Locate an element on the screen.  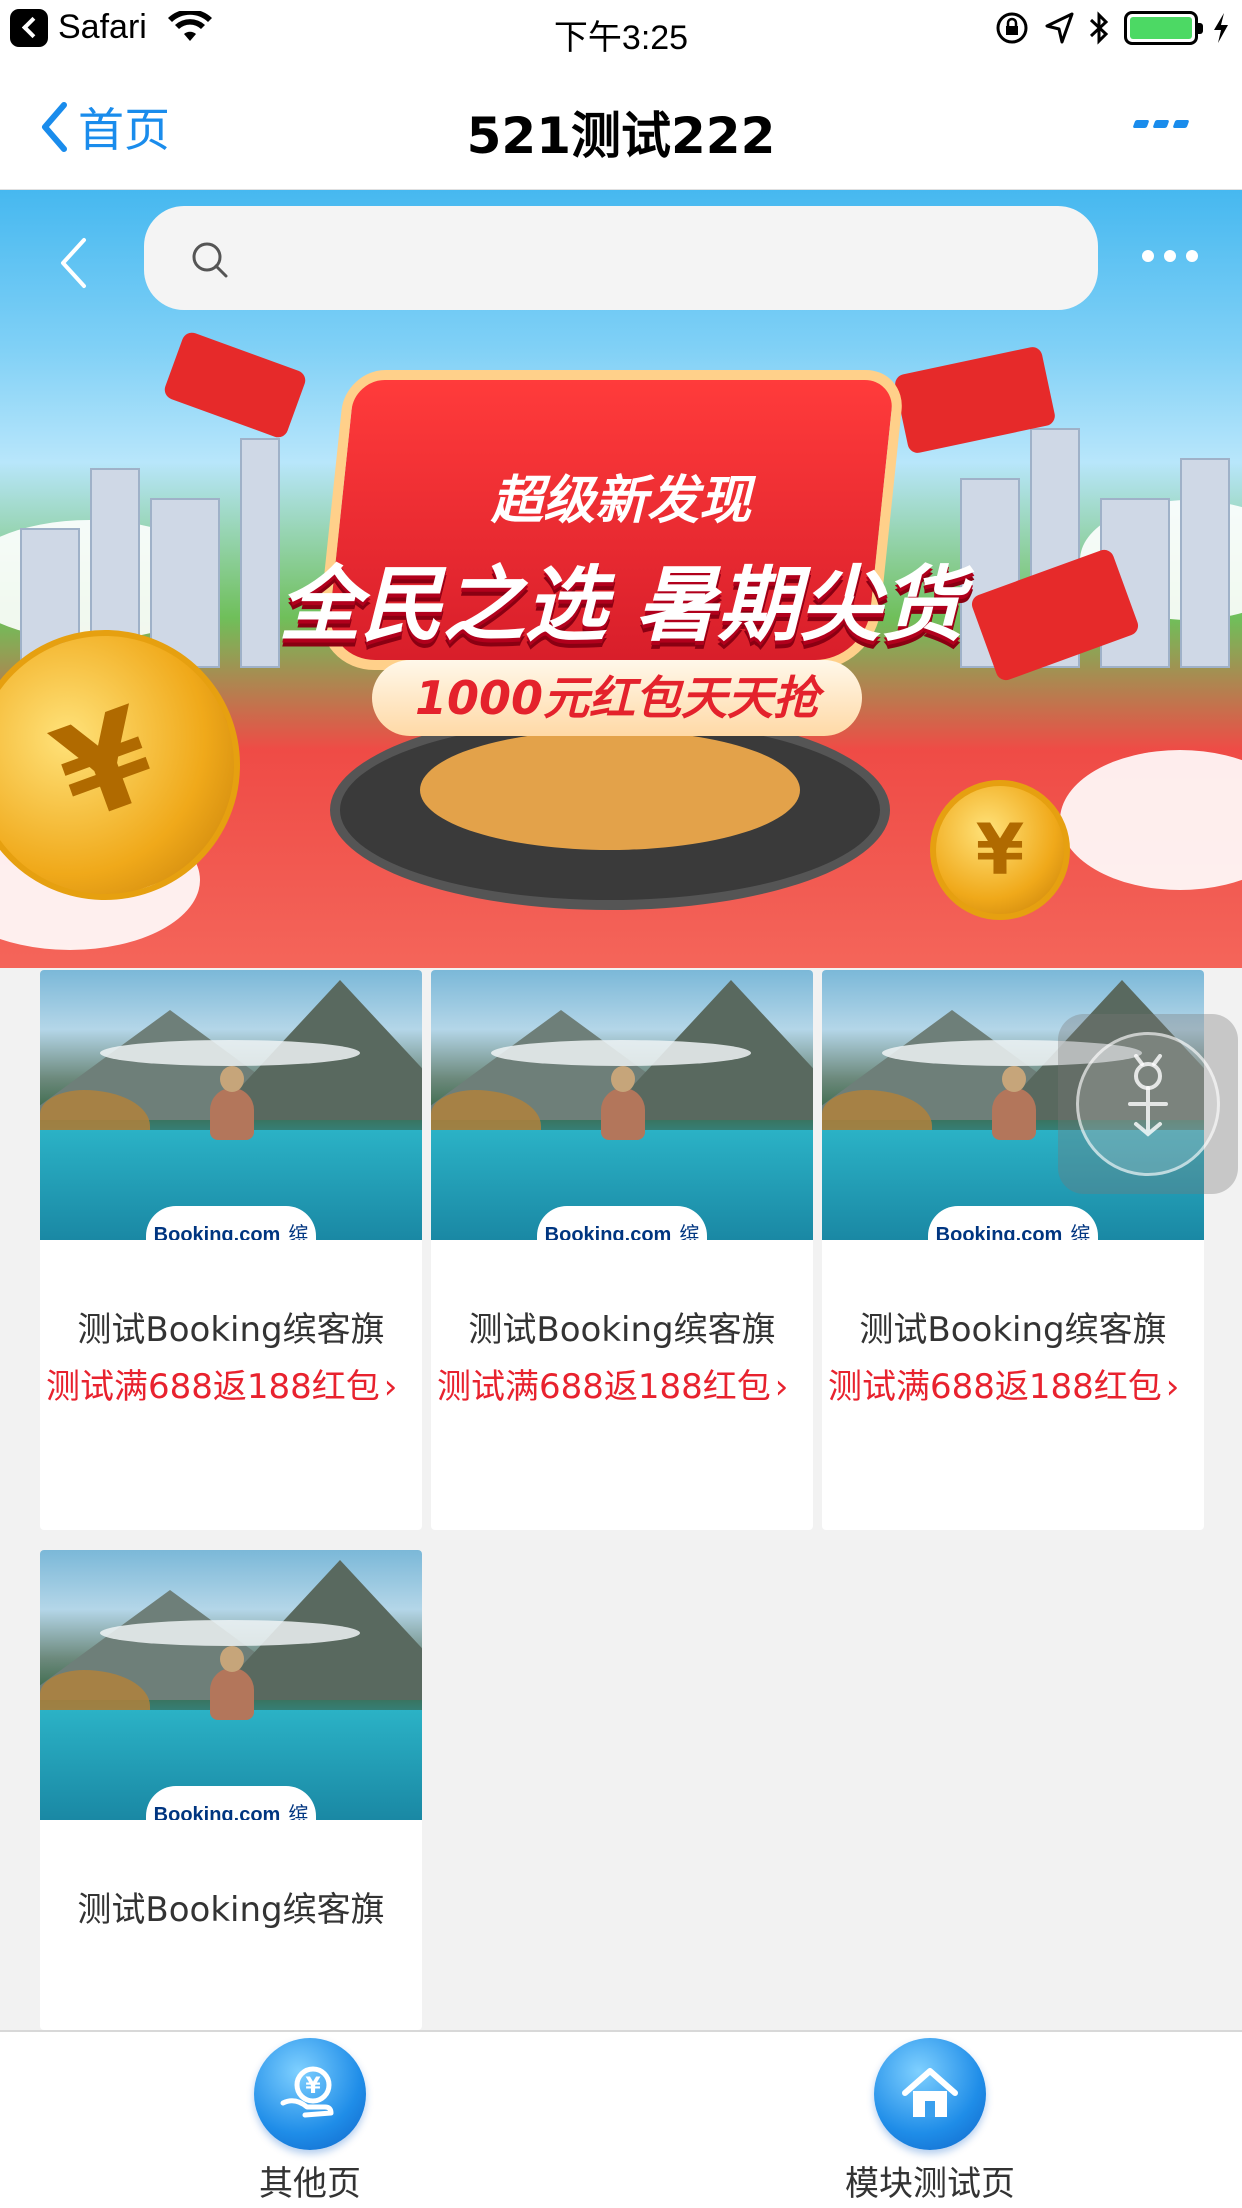
tab-other-page: ¥ 其他页 is located at coordinates (310, 2121).